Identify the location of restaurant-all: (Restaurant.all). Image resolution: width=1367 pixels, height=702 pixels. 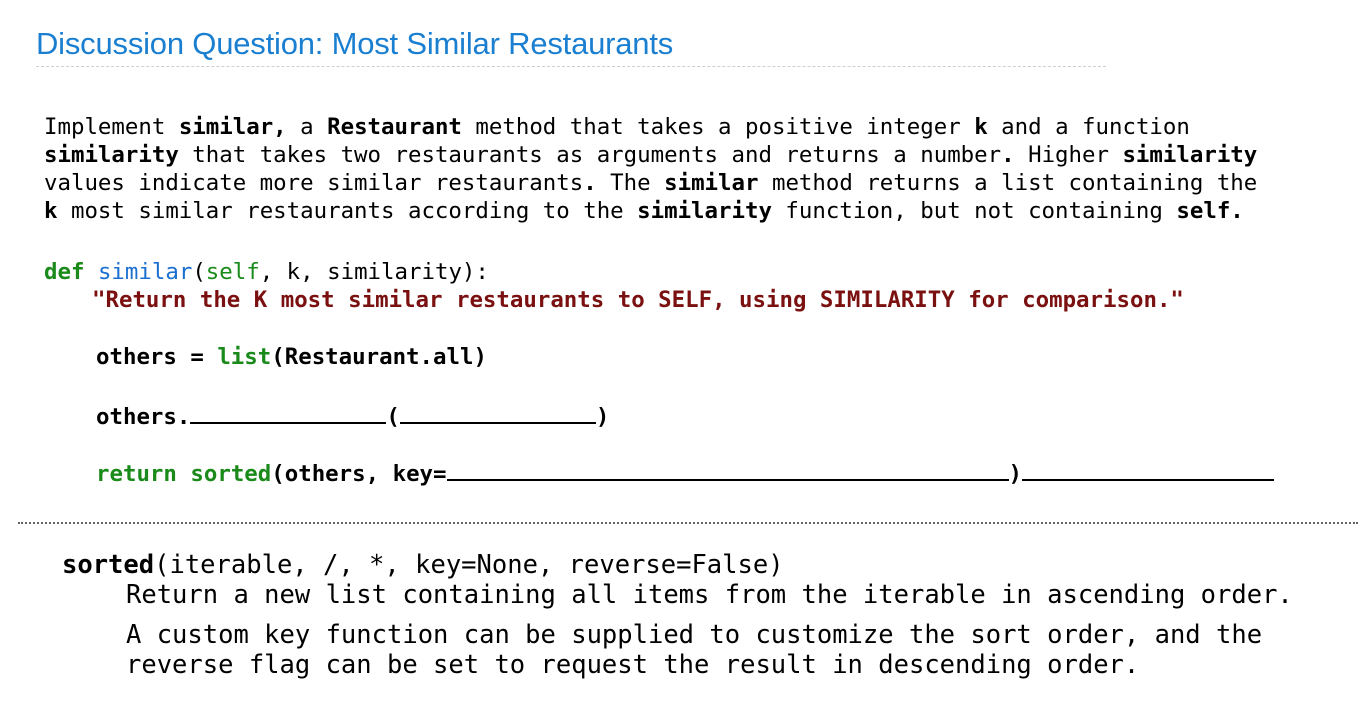
(379, 357).